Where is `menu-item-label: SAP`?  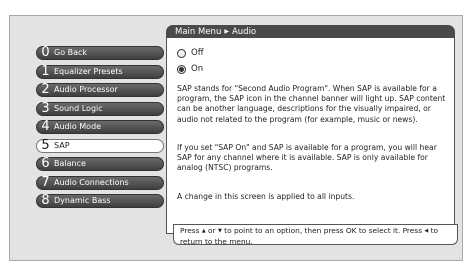 menu-item-label: SAP is located at coordinates (62, 145).